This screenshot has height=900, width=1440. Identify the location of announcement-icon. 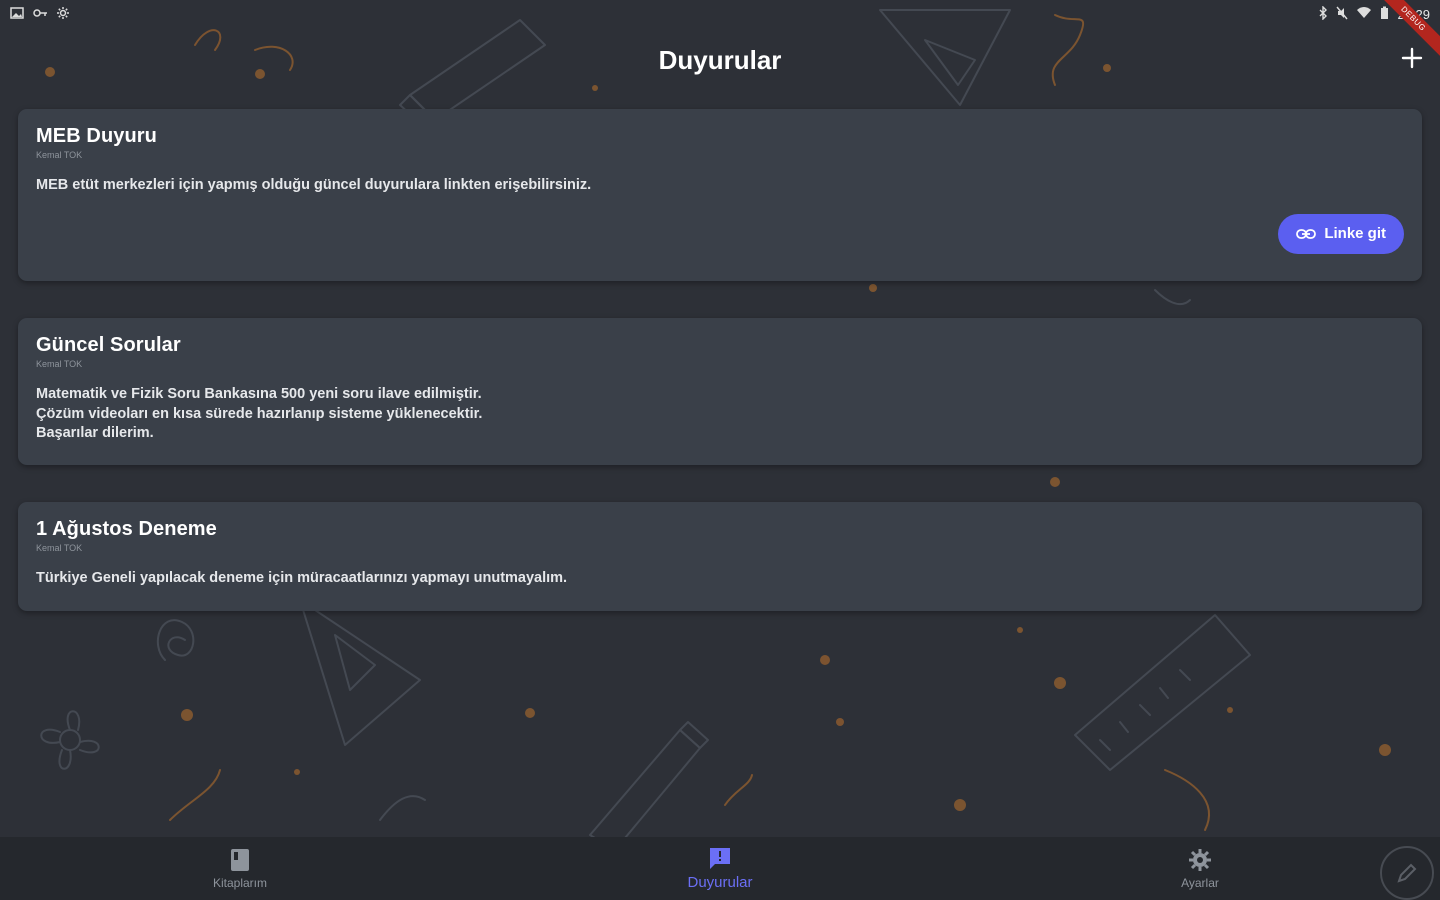
(720, 858).